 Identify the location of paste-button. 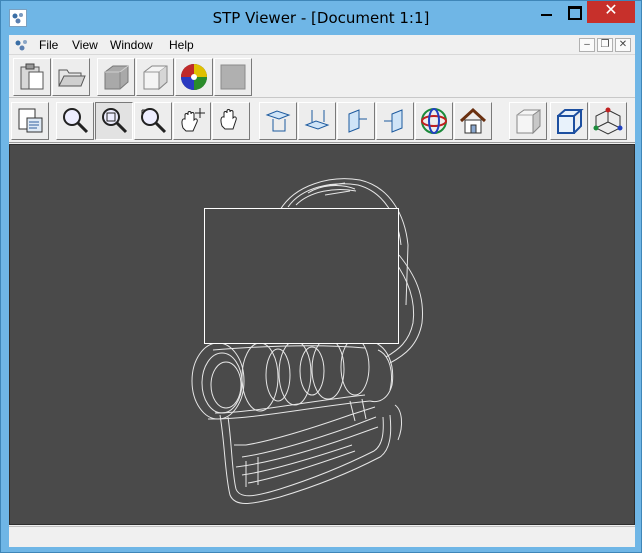
(32, 77).